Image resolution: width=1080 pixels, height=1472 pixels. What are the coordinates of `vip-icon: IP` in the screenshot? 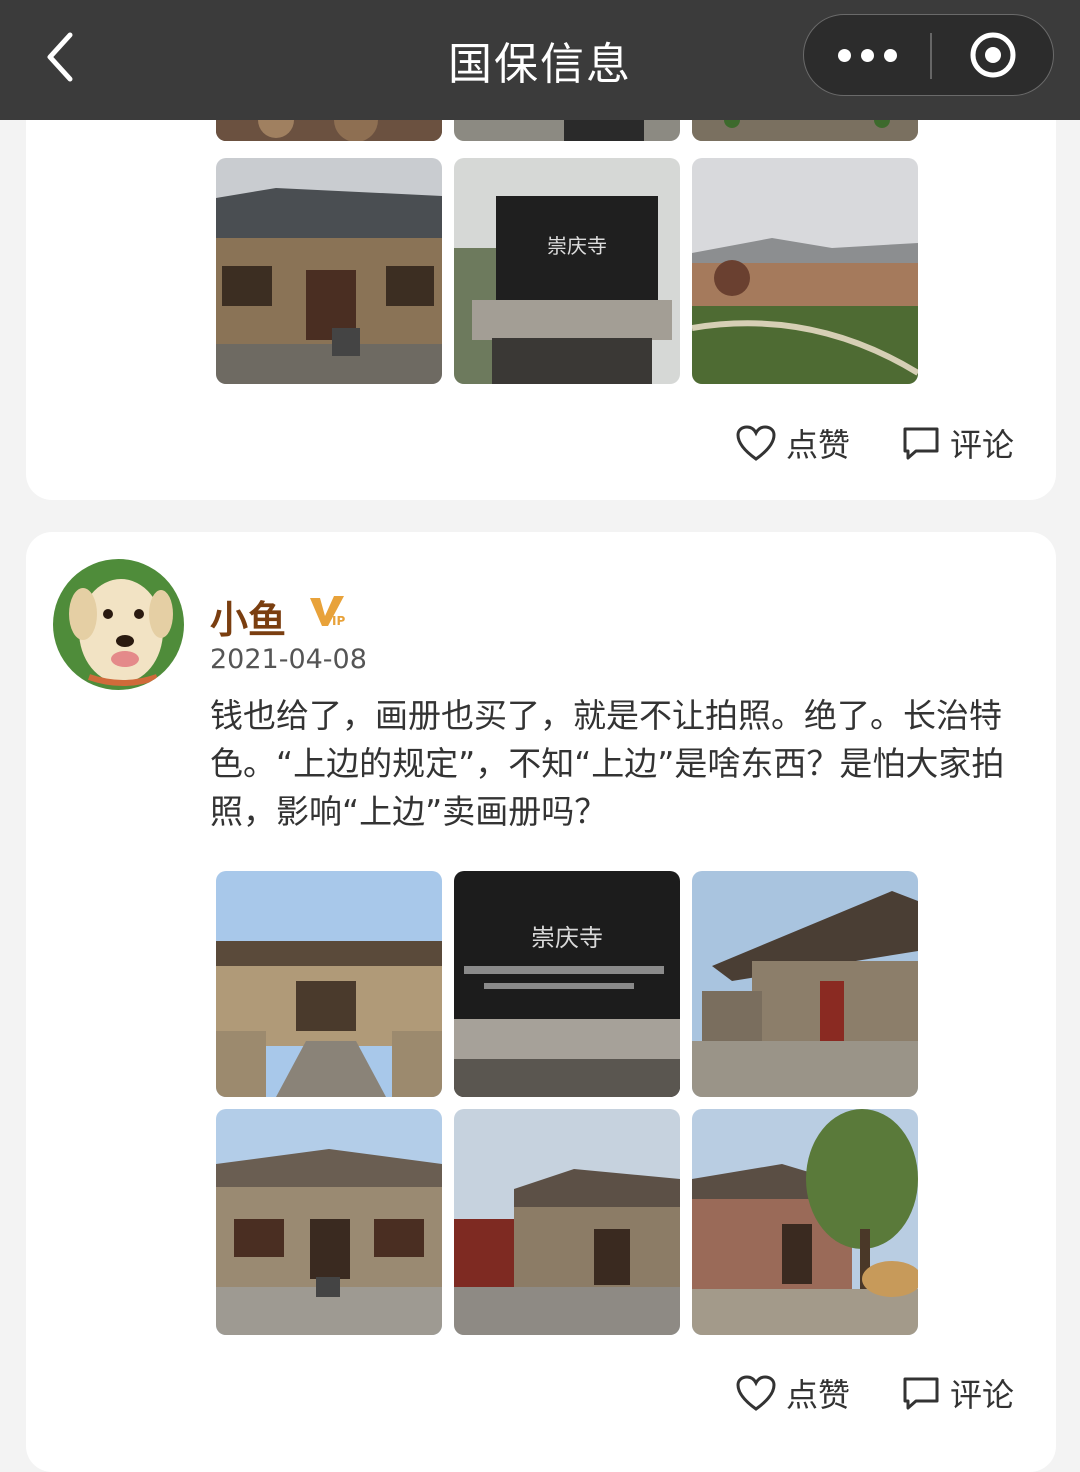 It's located at (327, 612).